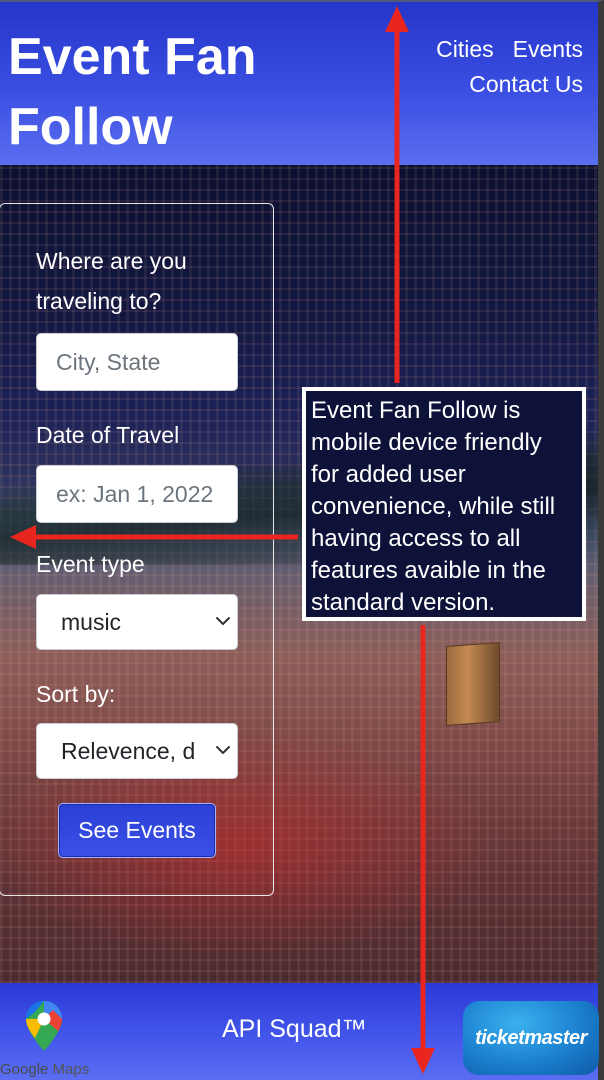  I want to click on nav-link-contact: Contact Us, so click(526, 84).